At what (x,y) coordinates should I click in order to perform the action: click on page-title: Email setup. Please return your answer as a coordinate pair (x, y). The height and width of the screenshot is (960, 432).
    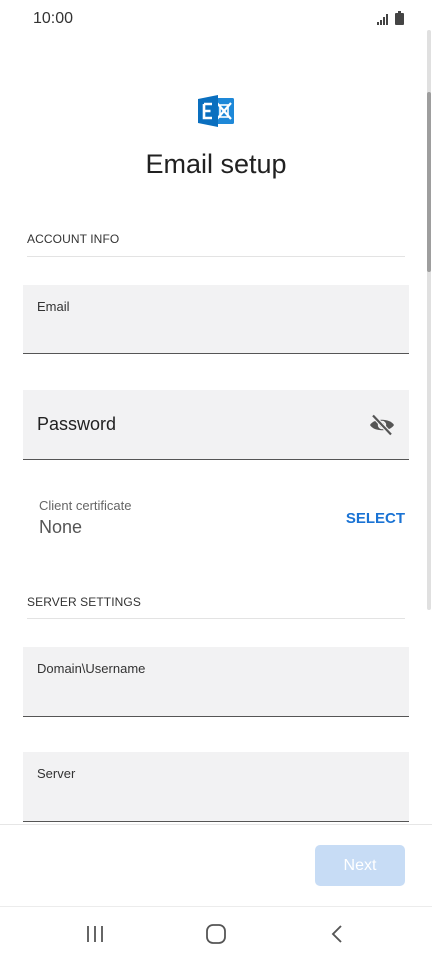
    Looking at the image, I should click on (216, 164).